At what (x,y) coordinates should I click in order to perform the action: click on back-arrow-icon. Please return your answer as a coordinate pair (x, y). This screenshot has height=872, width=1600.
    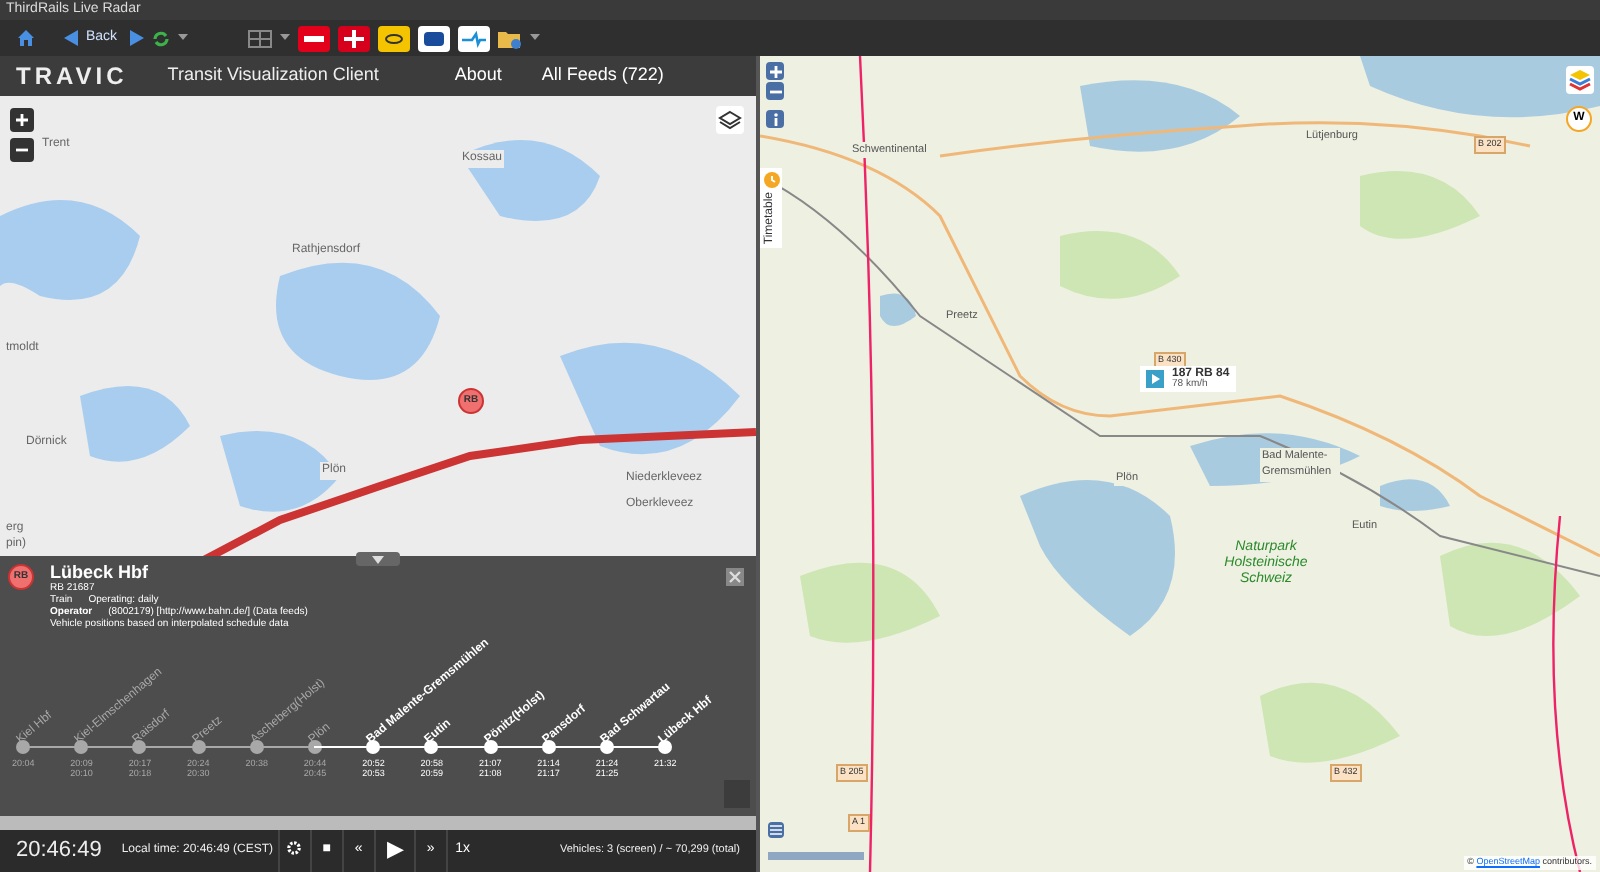
    Looking at the image, I should click on (71, 38).